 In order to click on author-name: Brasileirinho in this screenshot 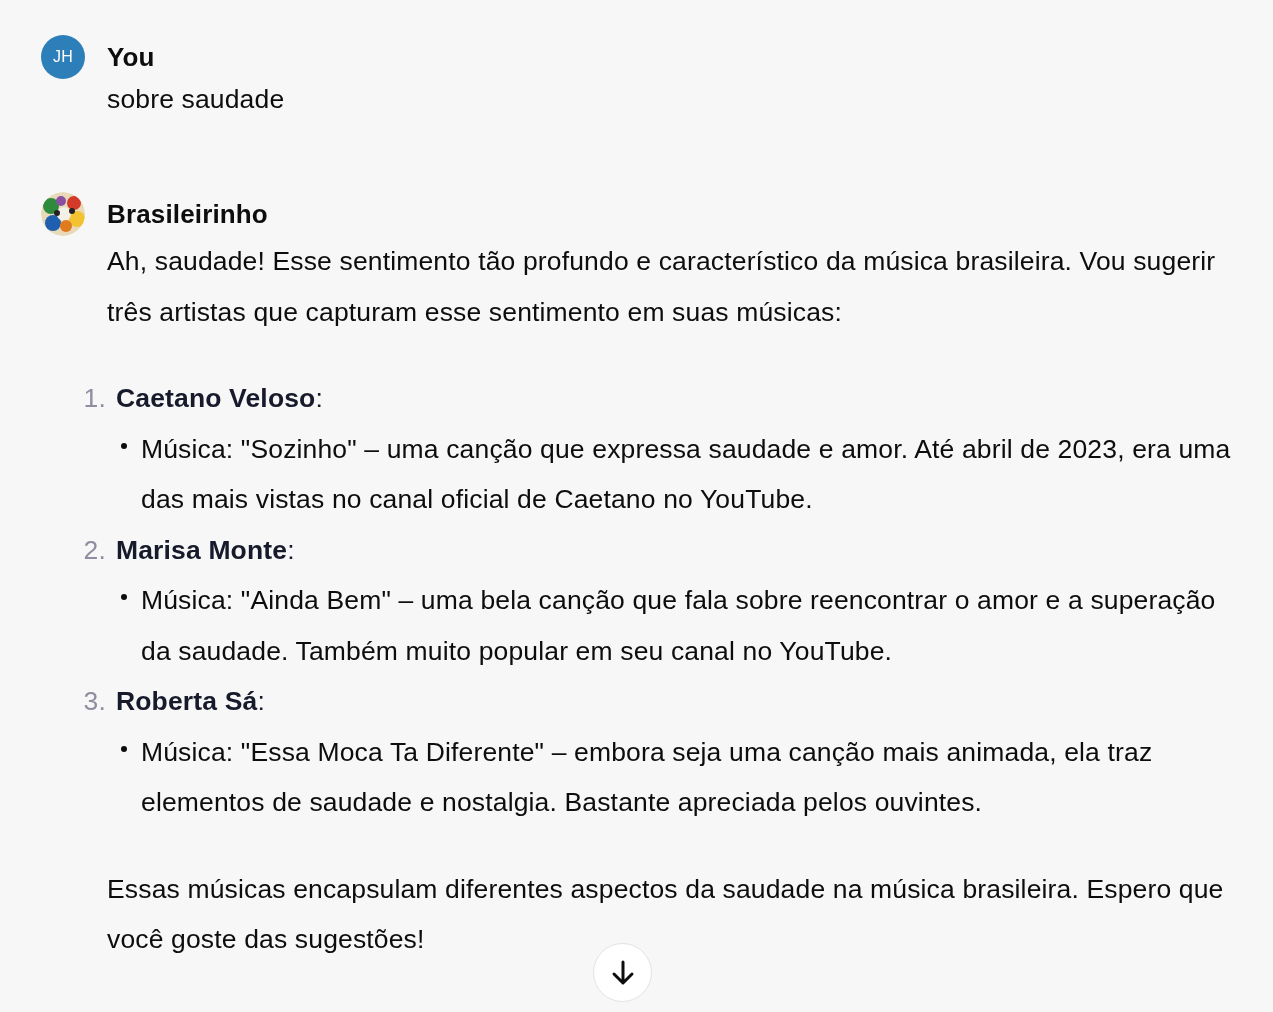, I will do `click(188, 214)`.